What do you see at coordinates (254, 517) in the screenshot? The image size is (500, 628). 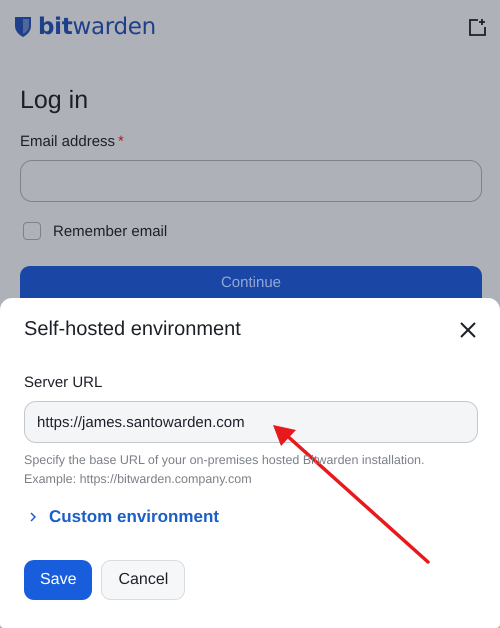 I see `custom-environment-toggle: Custom environment` at bounding box center [254, 517].